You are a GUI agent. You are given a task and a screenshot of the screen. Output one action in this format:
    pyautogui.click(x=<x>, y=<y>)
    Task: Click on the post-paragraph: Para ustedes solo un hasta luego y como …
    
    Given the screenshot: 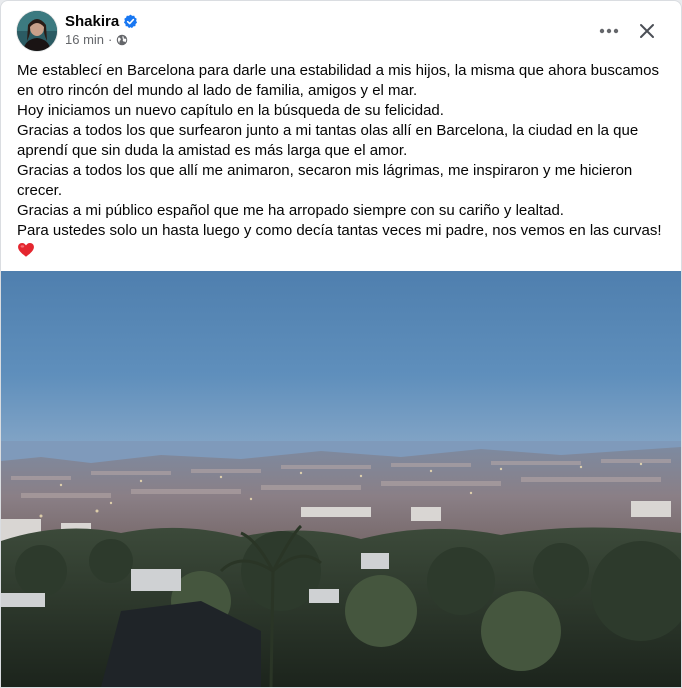 What is the action you would take?
    pyautogui.click(x=339, y=230)
    